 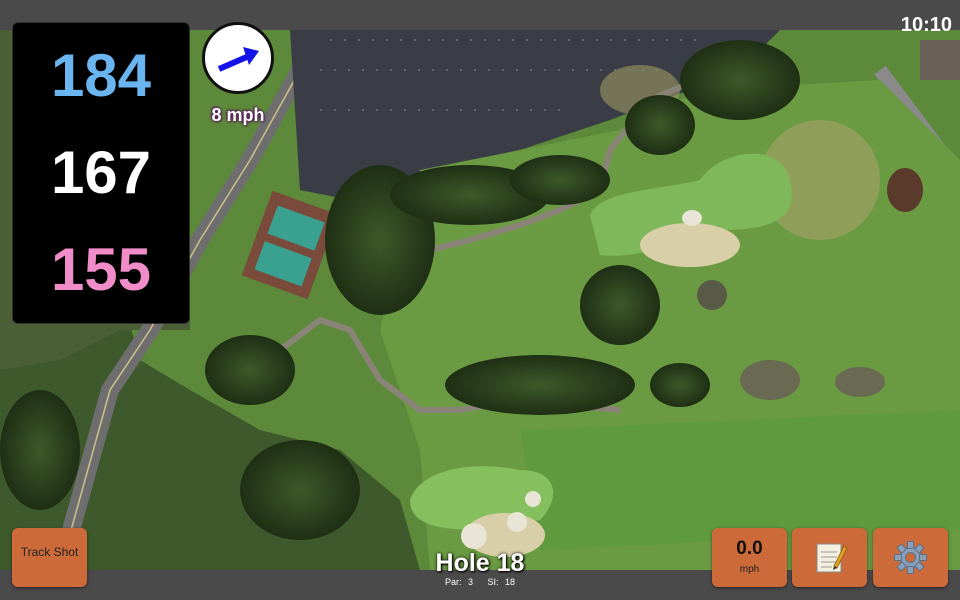 I want to click on distance-middle: 167, so click(x=101, y=172).